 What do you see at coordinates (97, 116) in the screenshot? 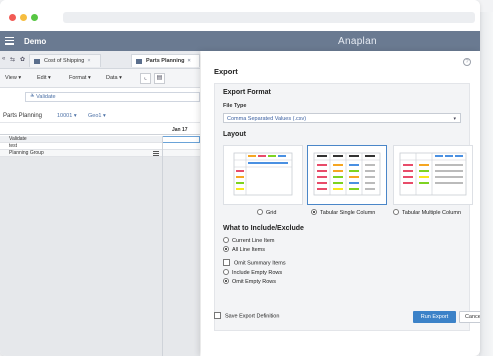
I see `dimension-dropdown-2: Geo1 ▾` at bounding box center [97, 116].